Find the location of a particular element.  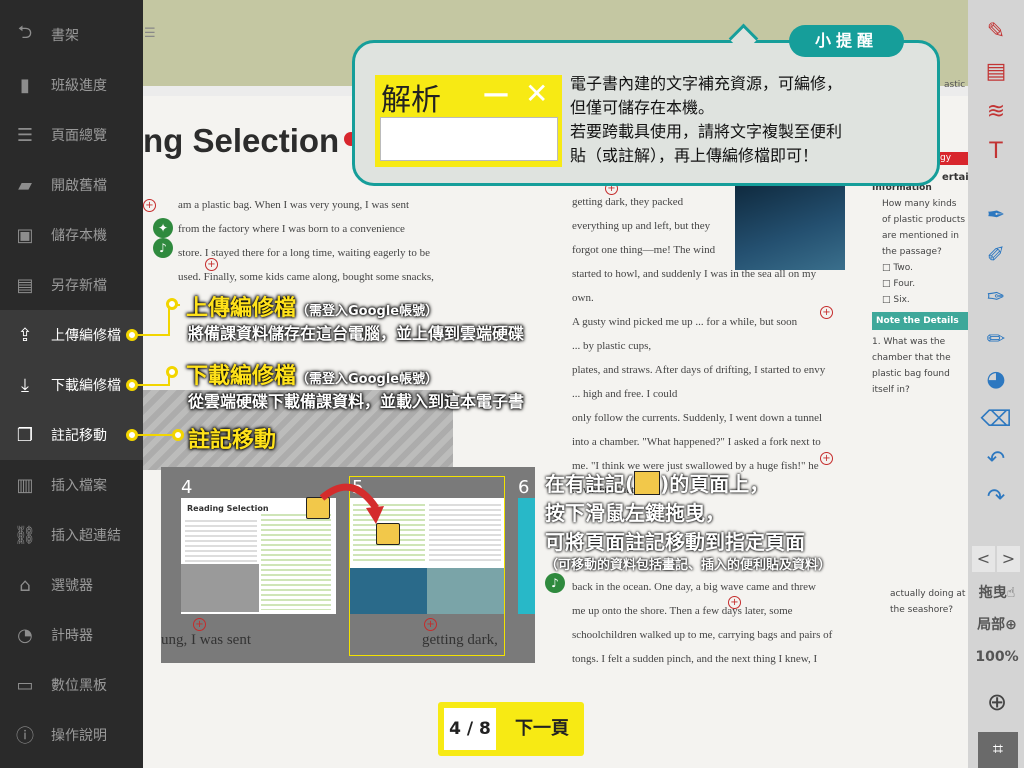

sticky-note-icon is located at coordinates (647, 483).